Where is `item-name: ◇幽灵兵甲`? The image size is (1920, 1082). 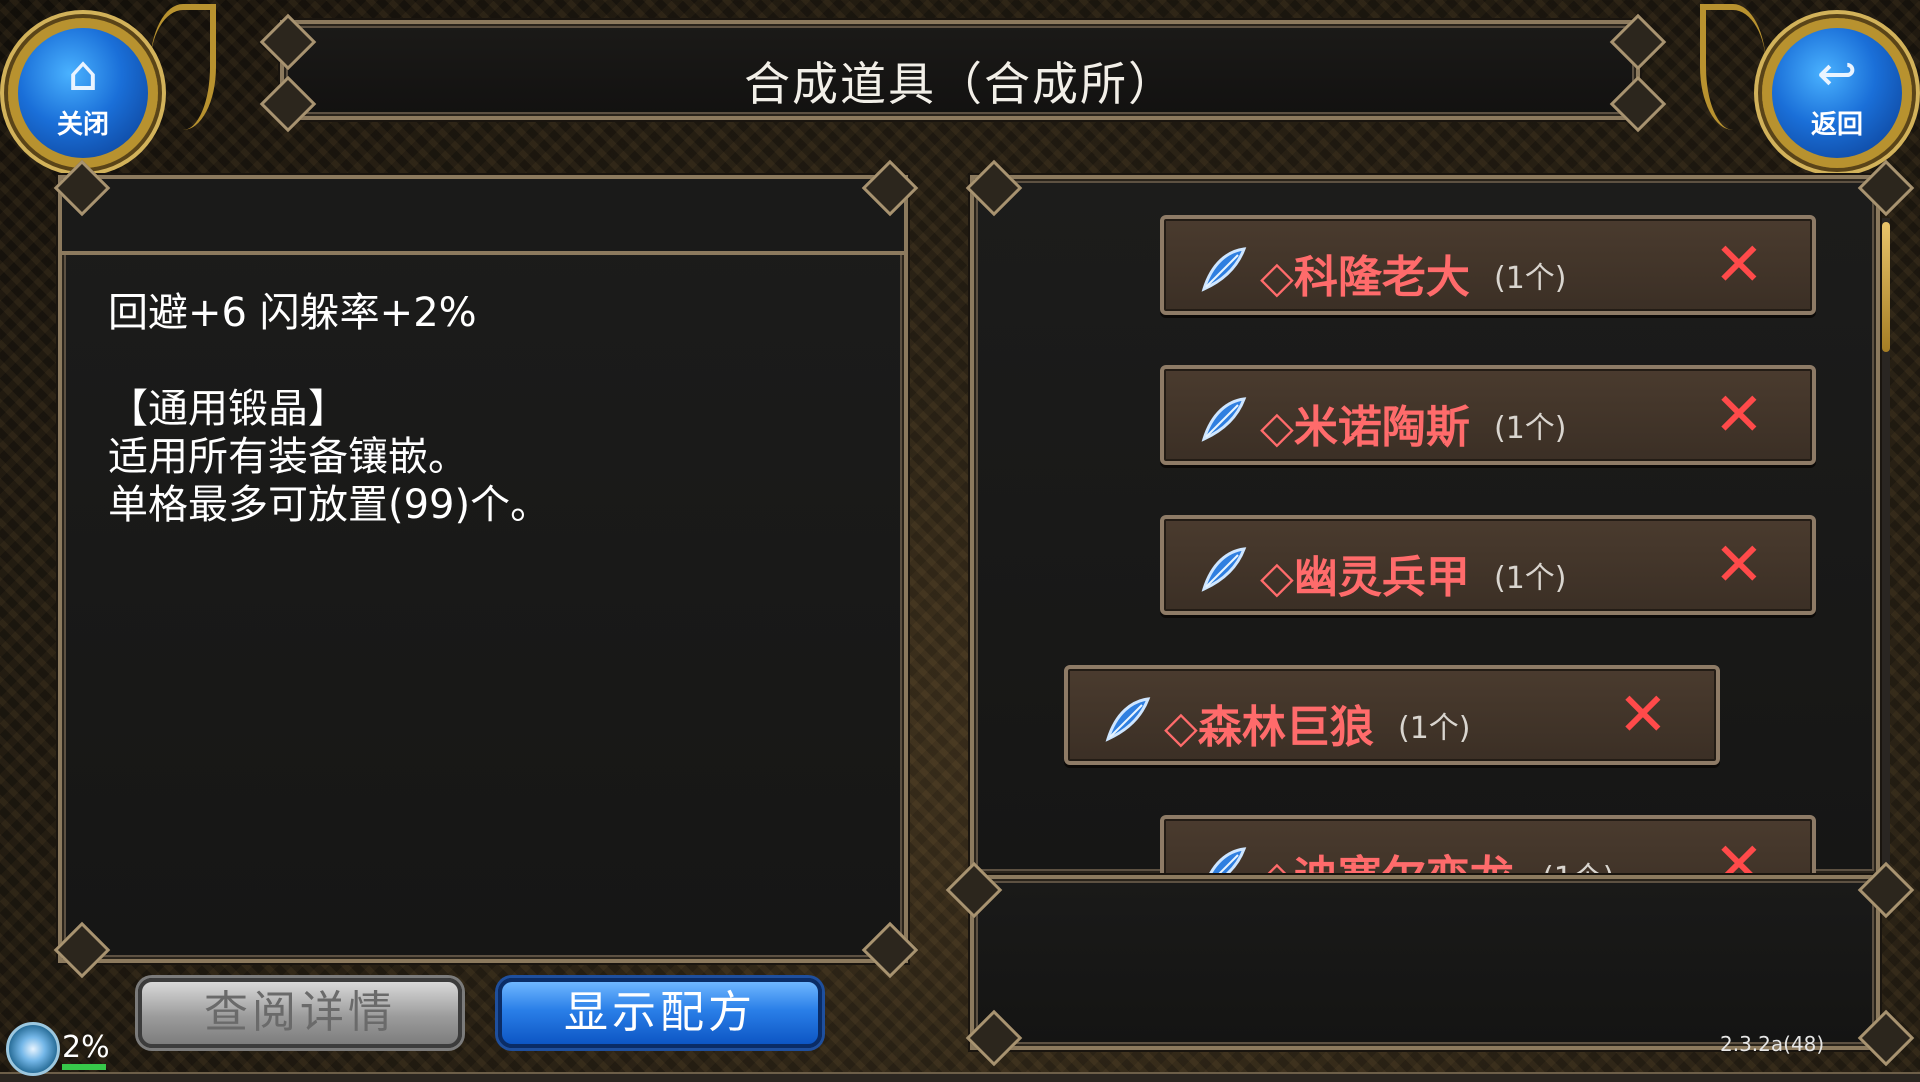
item-name: ◇幽灵兵甲 is located at coordinates (1365, 577).